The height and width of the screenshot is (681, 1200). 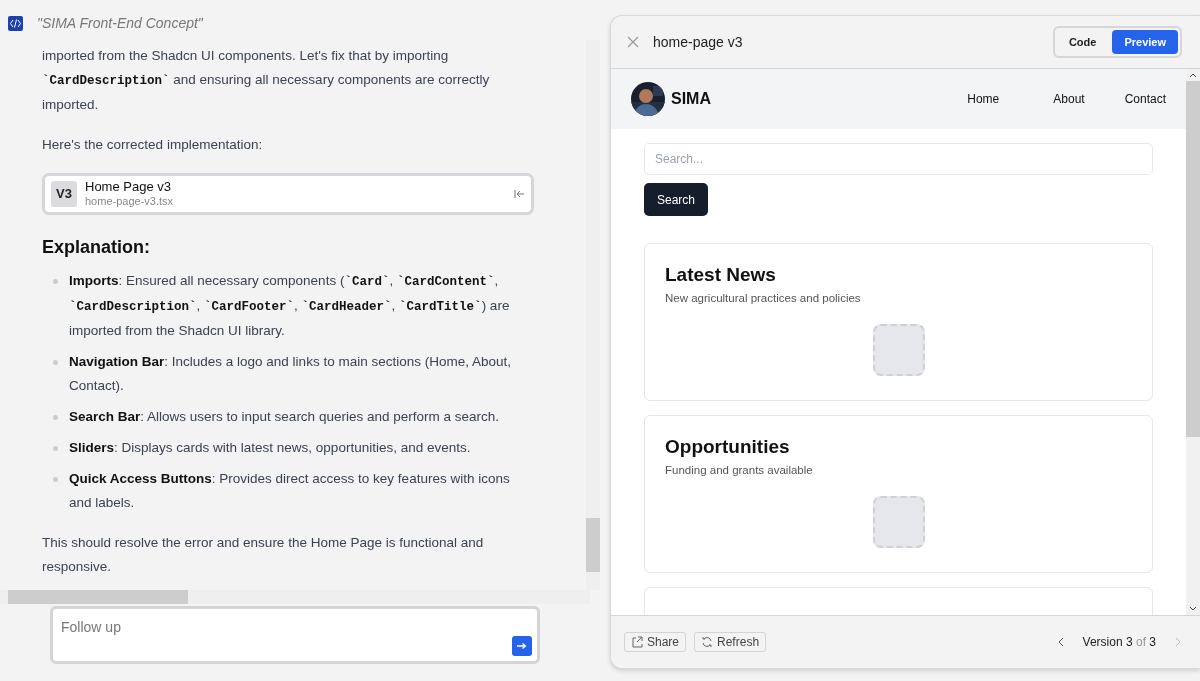 What do you see at coordinates (728, 447) in the screenshot?
I see `card-title: Opportunities` at bounding box center [728, 447].